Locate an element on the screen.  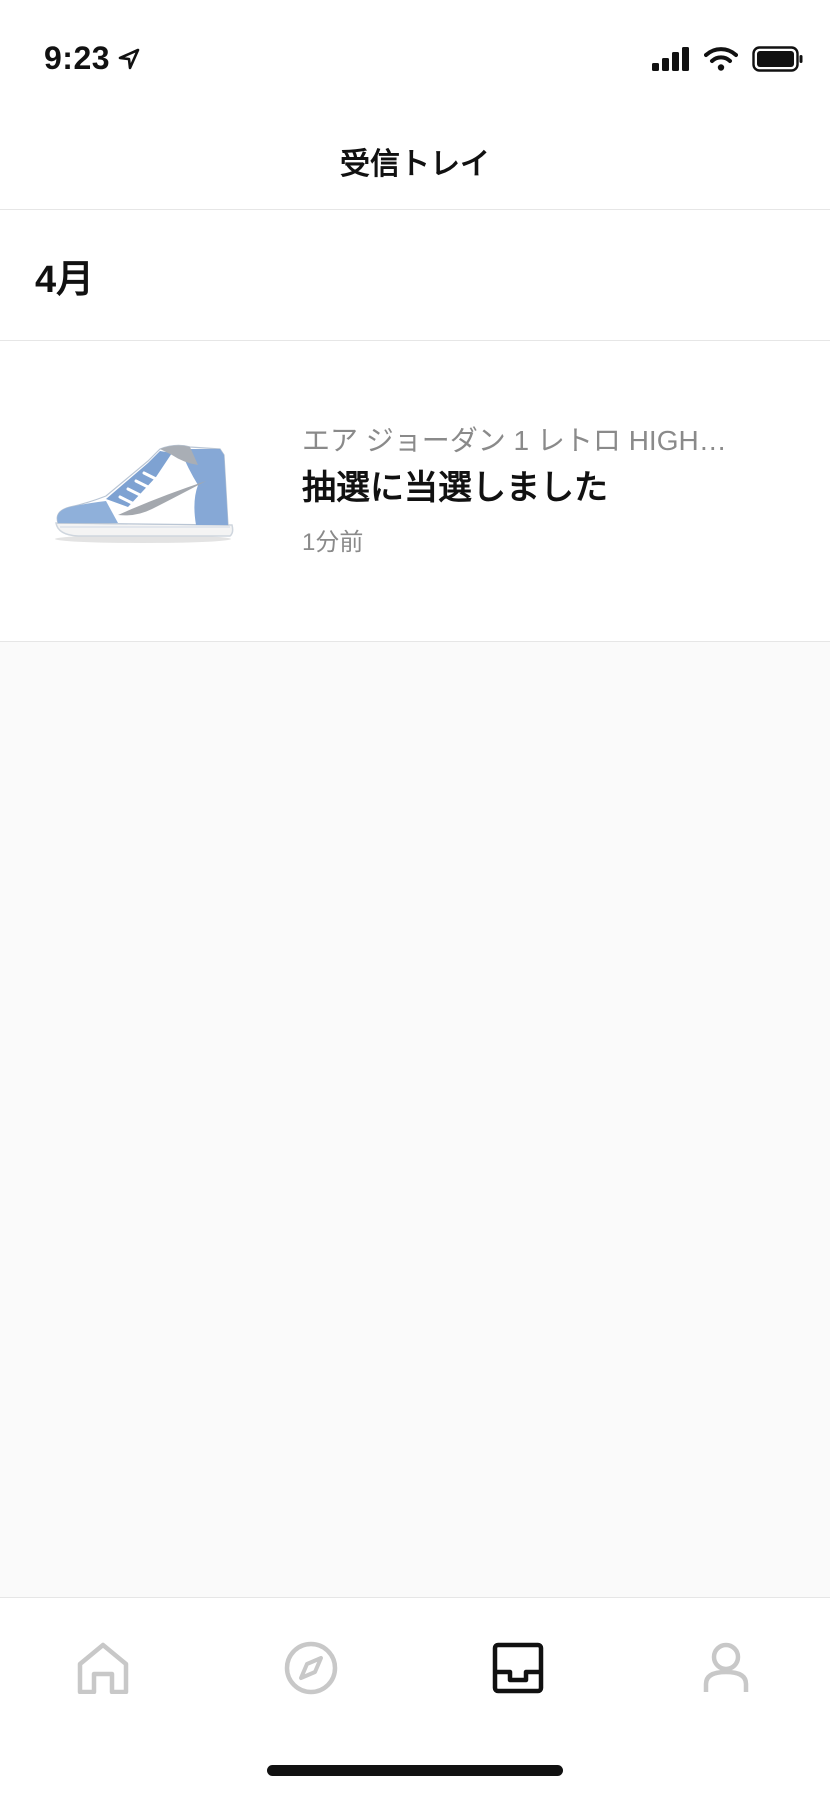
status-time-label: 9:23 is located at coordinates (77, 58).